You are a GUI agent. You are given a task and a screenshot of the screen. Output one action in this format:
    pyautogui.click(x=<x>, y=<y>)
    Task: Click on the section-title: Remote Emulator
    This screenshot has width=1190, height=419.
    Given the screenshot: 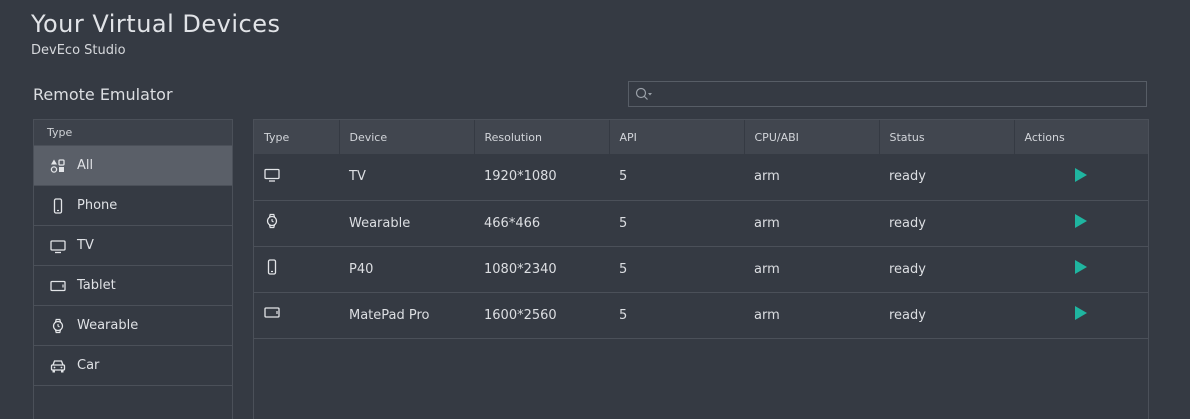 What is the action you would take?
    pyautogui.click(x=103, y=94)
    